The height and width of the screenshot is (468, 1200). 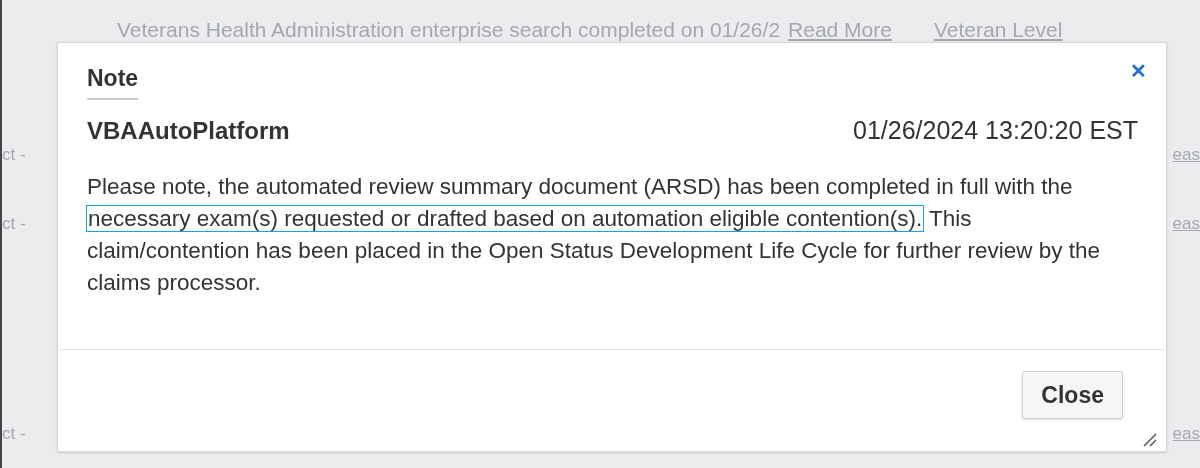 What do you see at coordinates (998, 30) in the screenshot?
I see `veteran-level-link: Veteran Level` at bounding box center [998, 30].